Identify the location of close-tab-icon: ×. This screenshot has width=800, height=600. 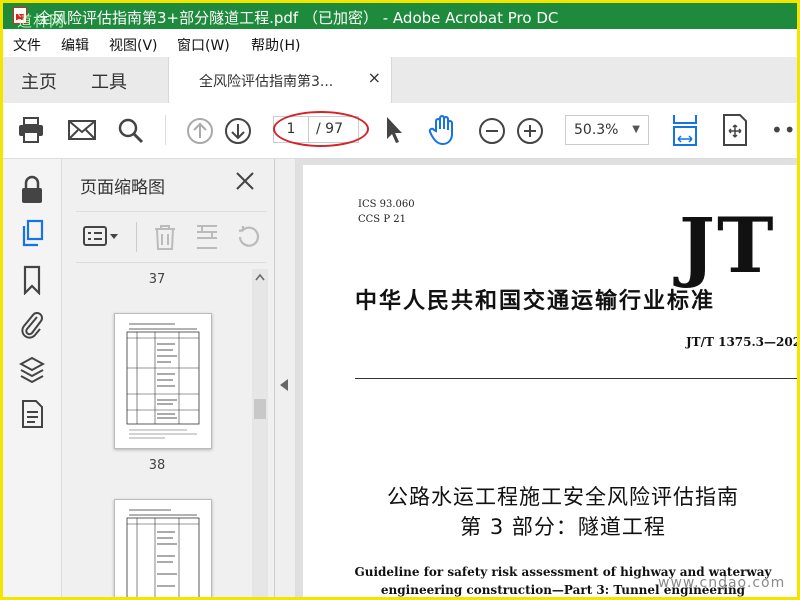
(374, 77).